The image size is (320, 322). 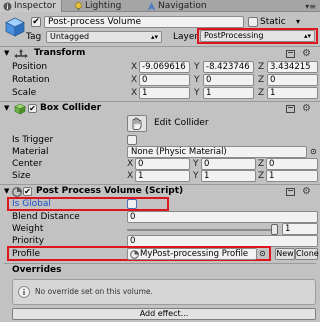 What do you see at coordinates (37, 270) in the screenshot?
I see `overrides-title: Overrides` at bounding box center [37, 270].